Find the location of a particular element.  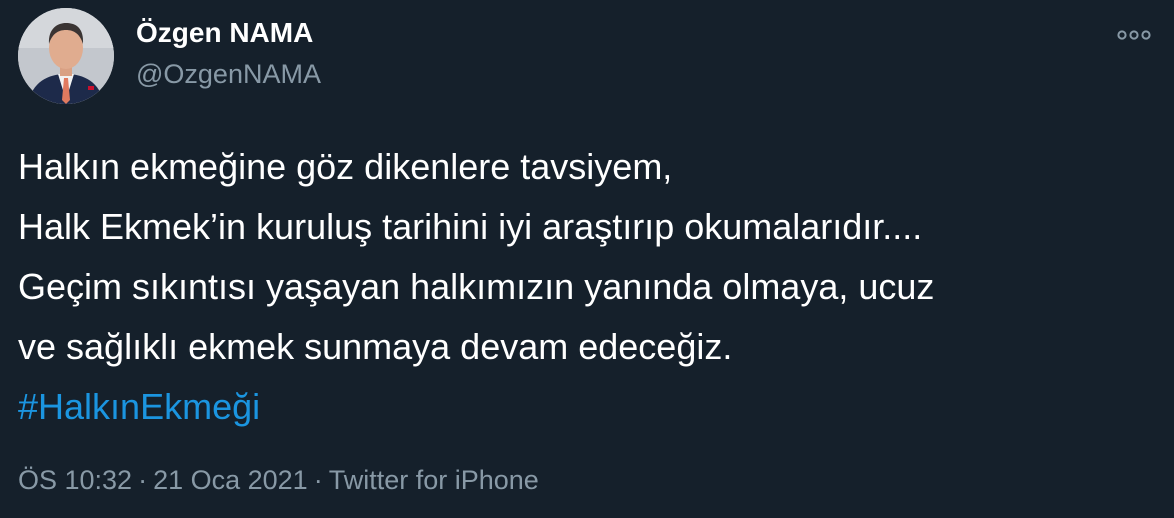

tweet-date: 21 Oca 2021 is located at coordinates (230, 480).